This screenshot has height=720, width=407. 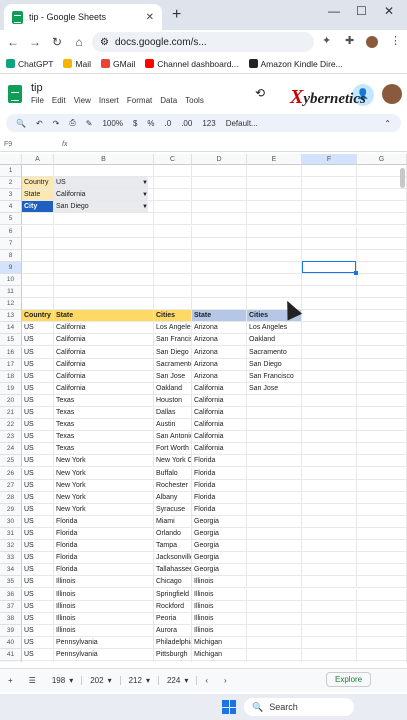 I want to click on home-icon: ⌂, so click(x=79, y=42).